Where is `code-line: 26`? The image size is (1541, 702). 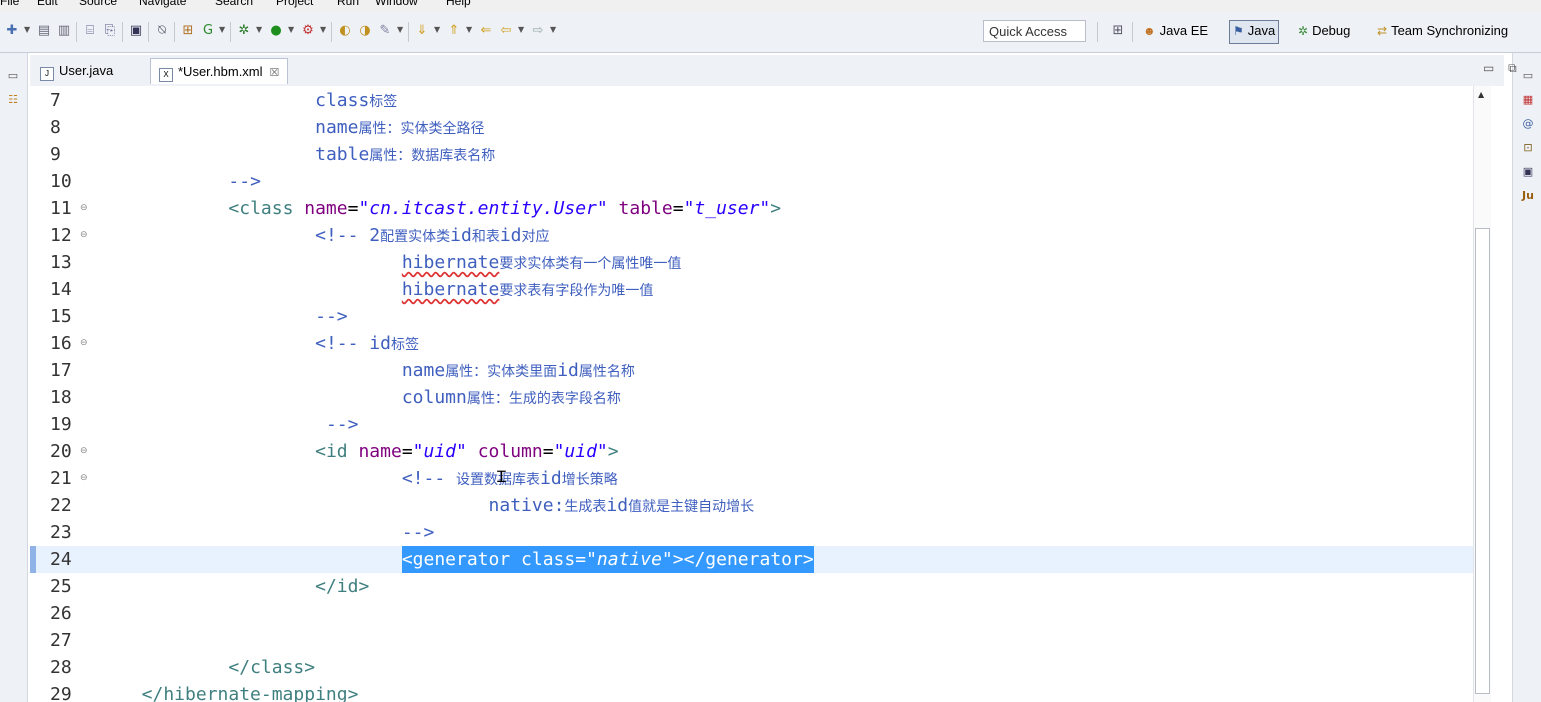
code-line: 26 is located at coordinates (751, 613).